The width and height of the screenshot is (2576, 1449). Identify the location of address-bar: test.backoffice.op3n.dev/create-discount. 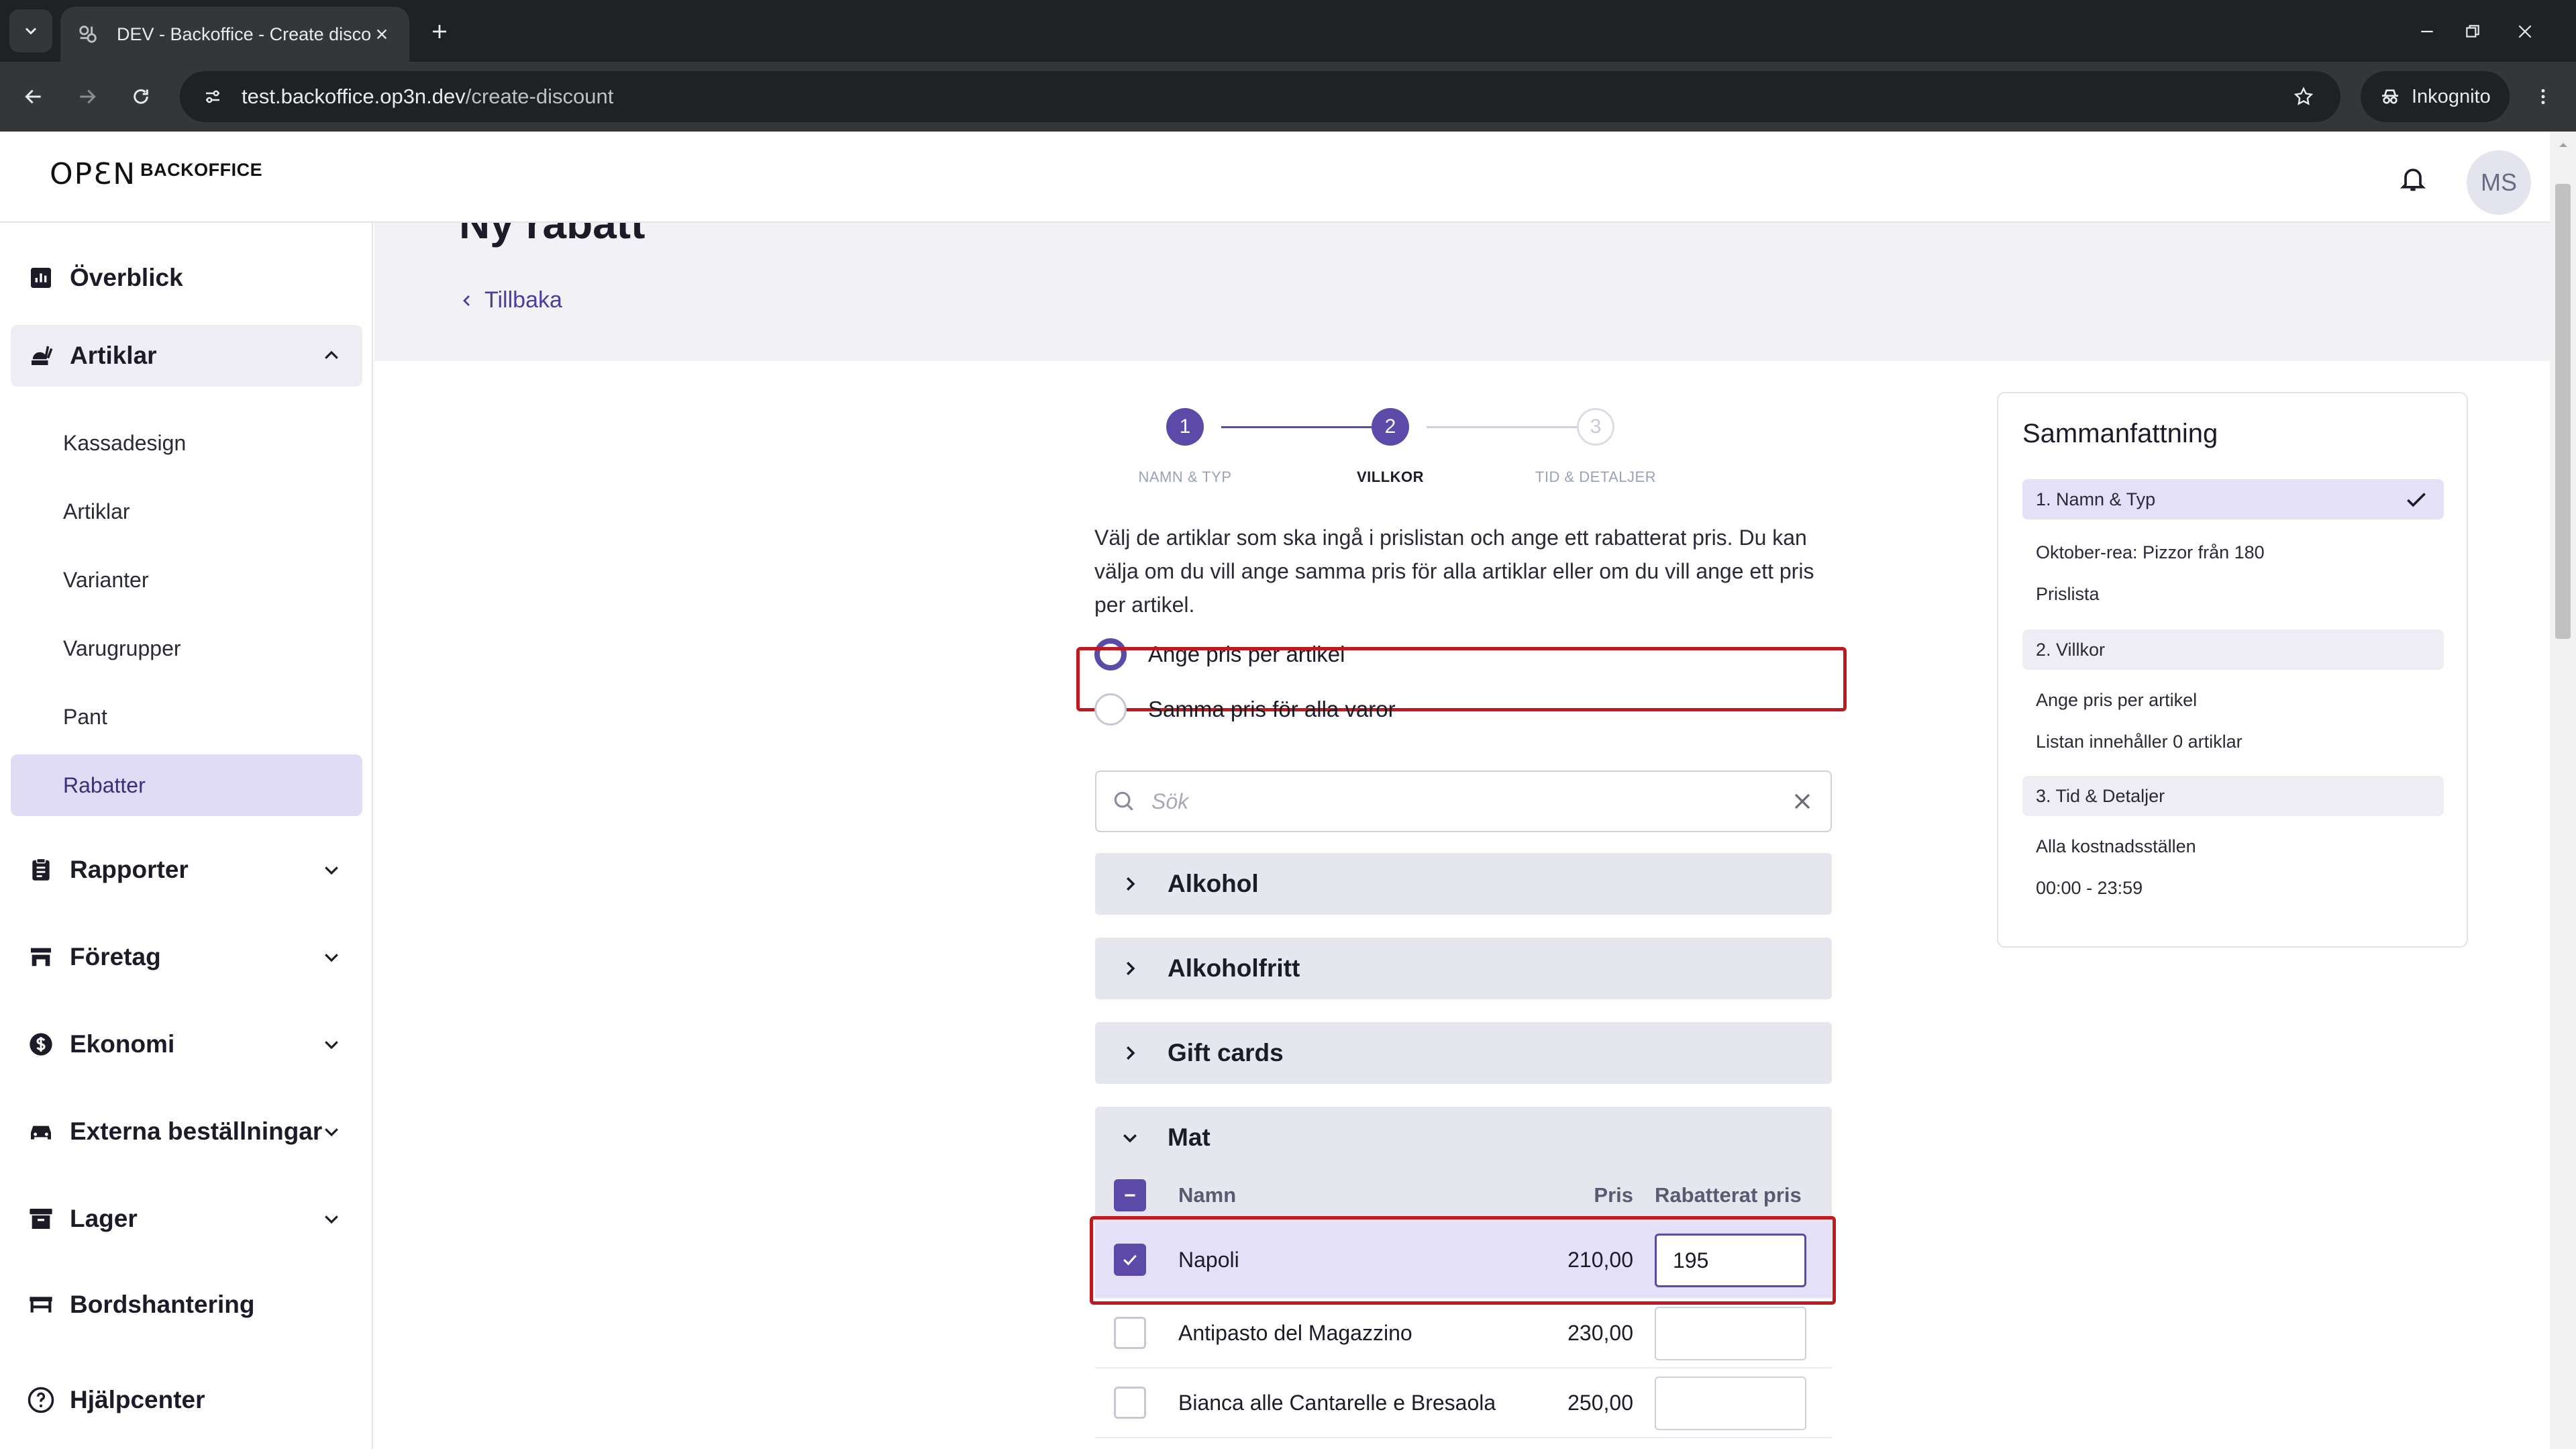
(1260, 96).